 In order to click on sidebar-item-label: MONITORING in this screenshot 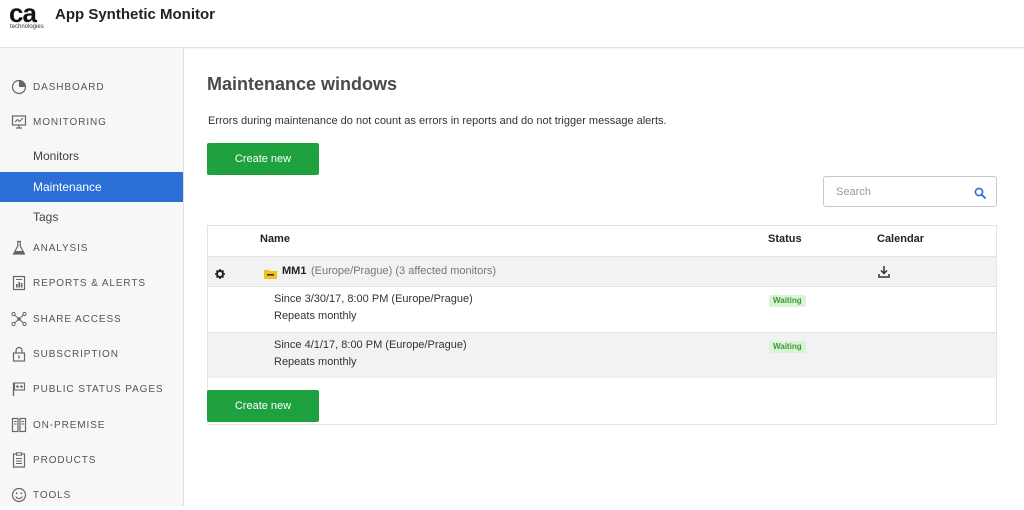, I will do `click(70, 122)`.